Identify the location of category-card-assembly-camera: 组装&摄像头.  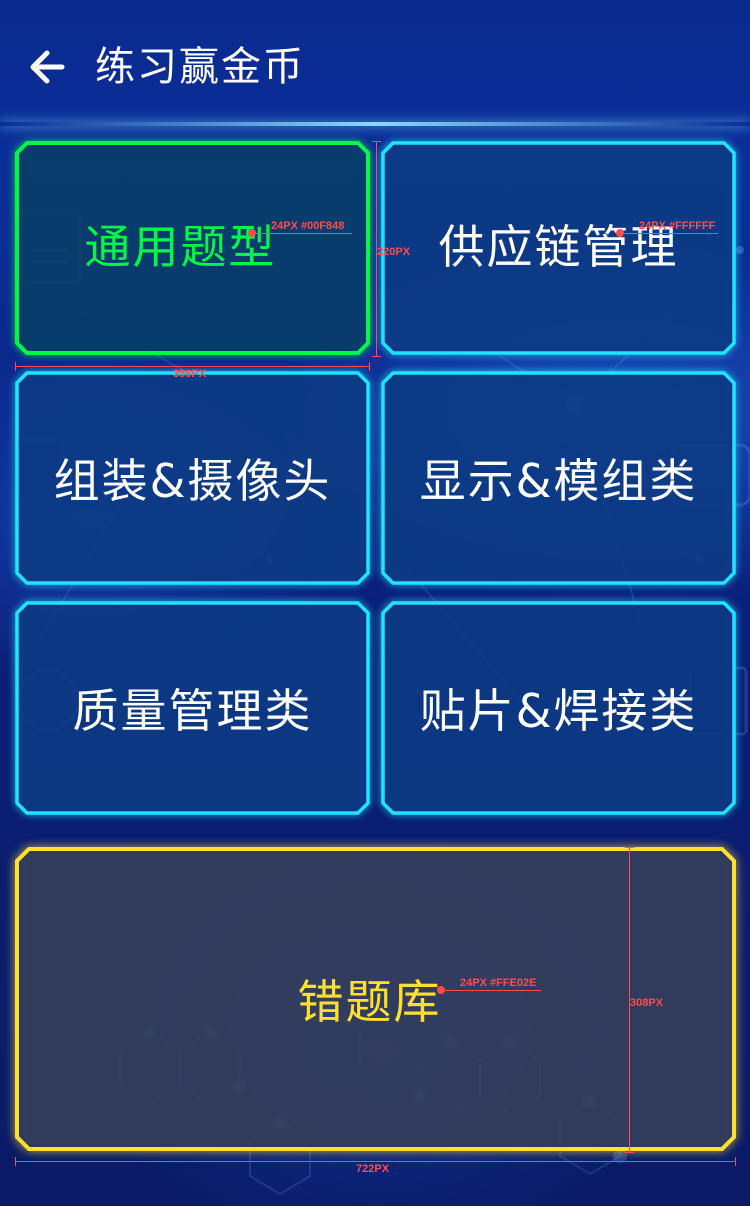
(192, 478).